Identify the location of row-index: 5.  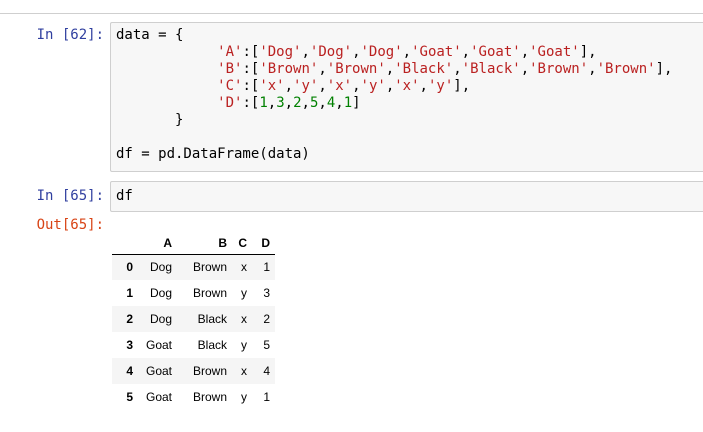
(129, 397).